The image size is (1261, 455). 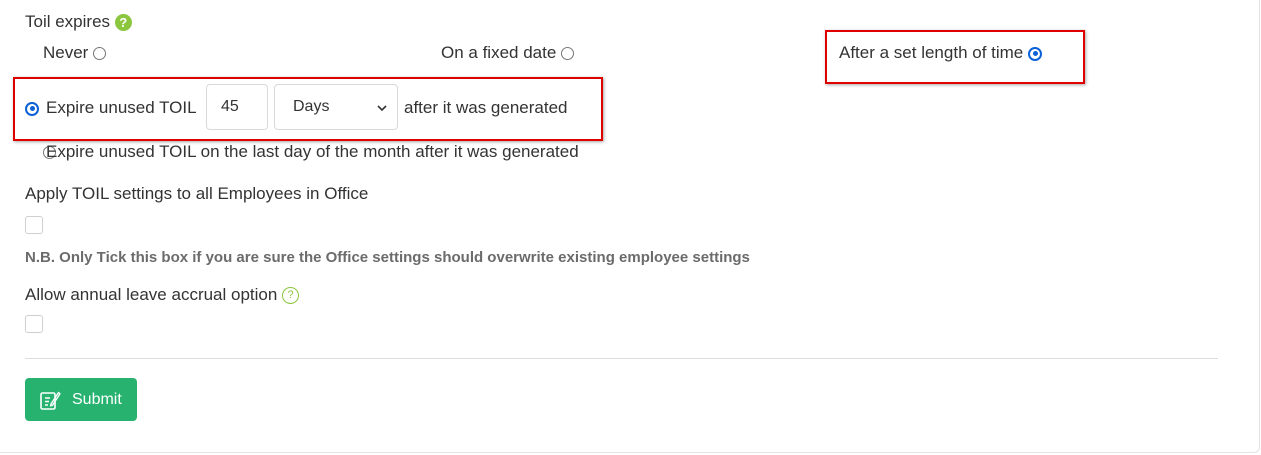 I want to click on option-fixed-date-label: On a fixed date, so click(x=499, y=52).